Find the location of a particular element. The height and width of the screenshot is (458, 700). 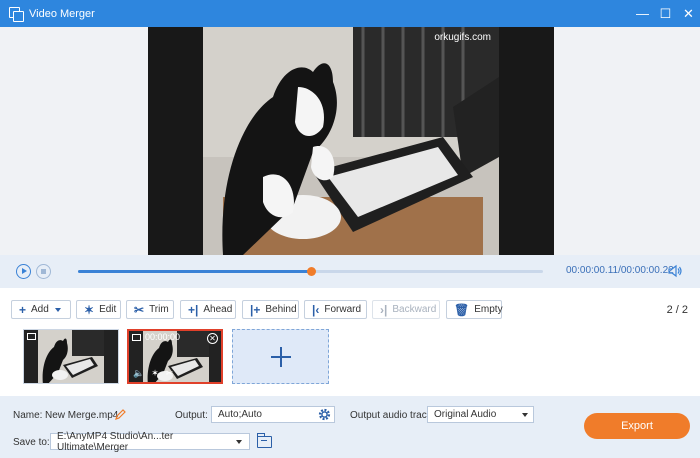

trim-label: Trim is located at coordinates (159, 309).